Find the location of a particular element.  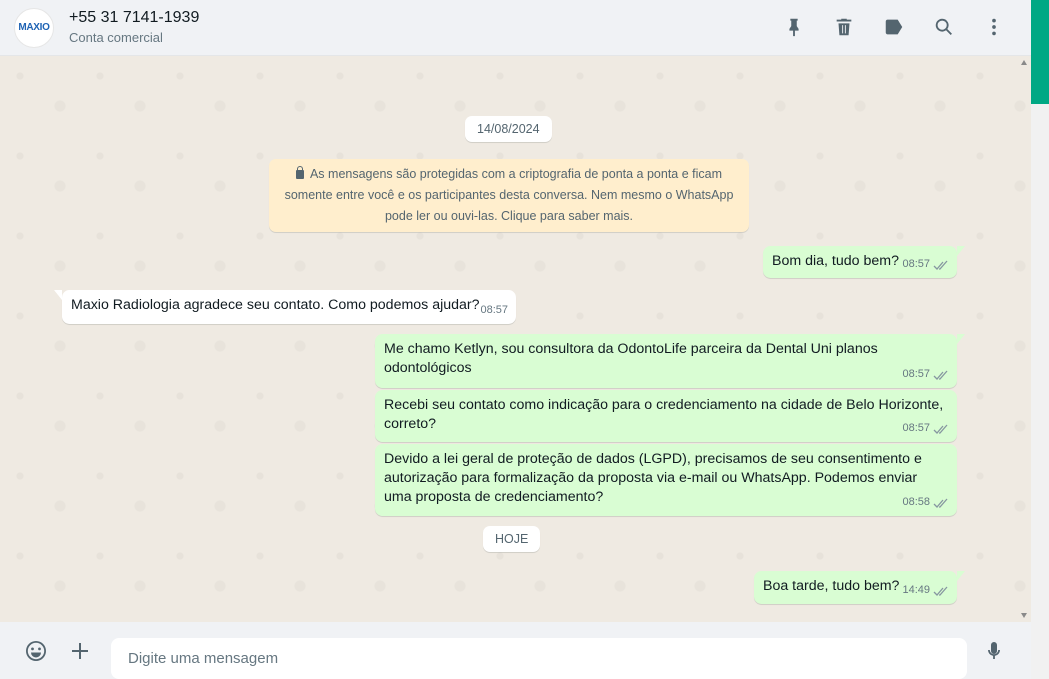

message-outgoing: Bom dia, tudo bem? 08:57 is located at coordinates (864, 262).